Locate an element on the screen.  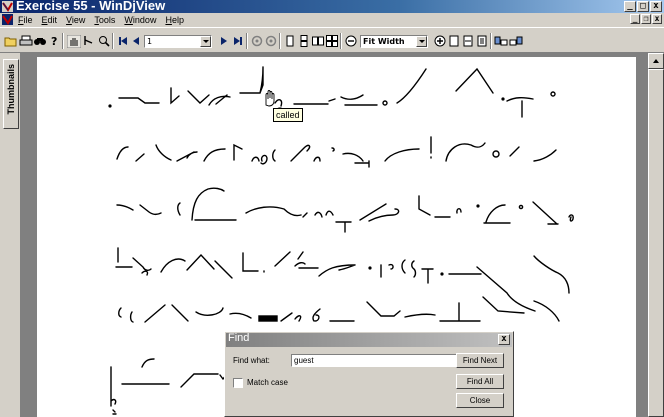
match-case-label: Match case is located at coordinates (267, 382).